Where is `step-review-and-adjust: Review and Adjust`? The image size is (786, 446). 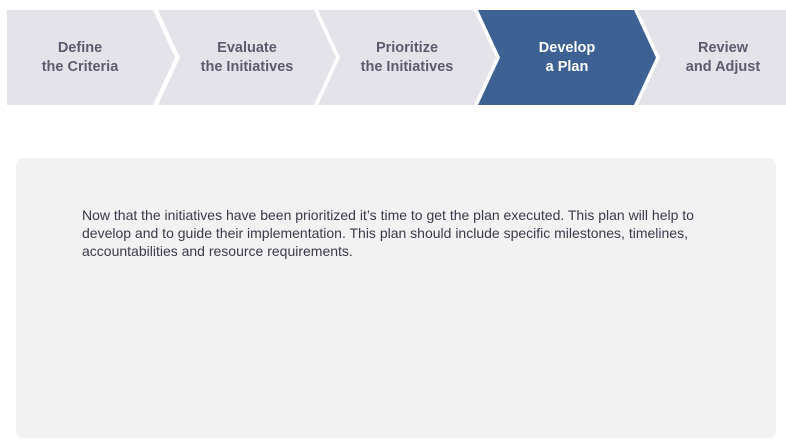
step-review-and-adjust: Review and Adjust is located at coordinates (712, 57).